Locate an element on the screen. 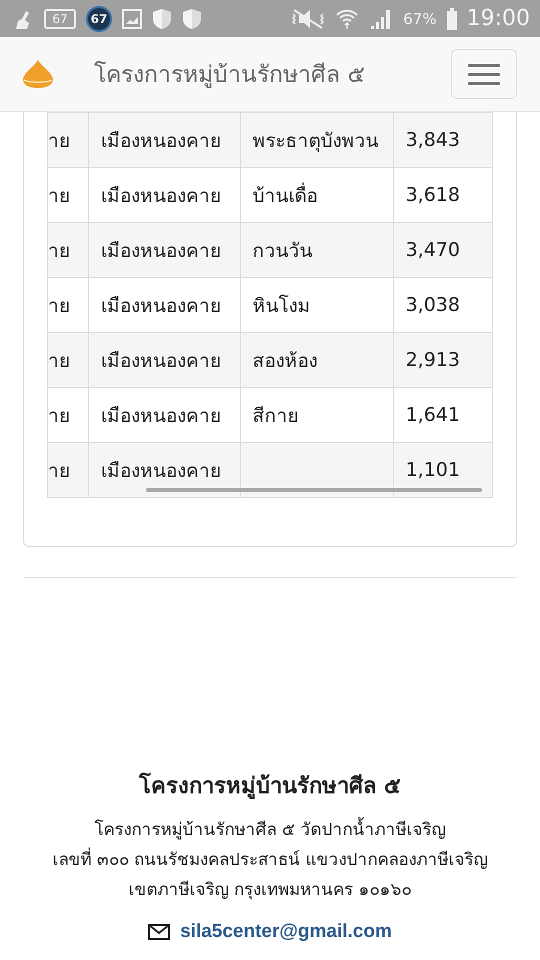  battery-percent: 67% is located at coordinates (420, 19).